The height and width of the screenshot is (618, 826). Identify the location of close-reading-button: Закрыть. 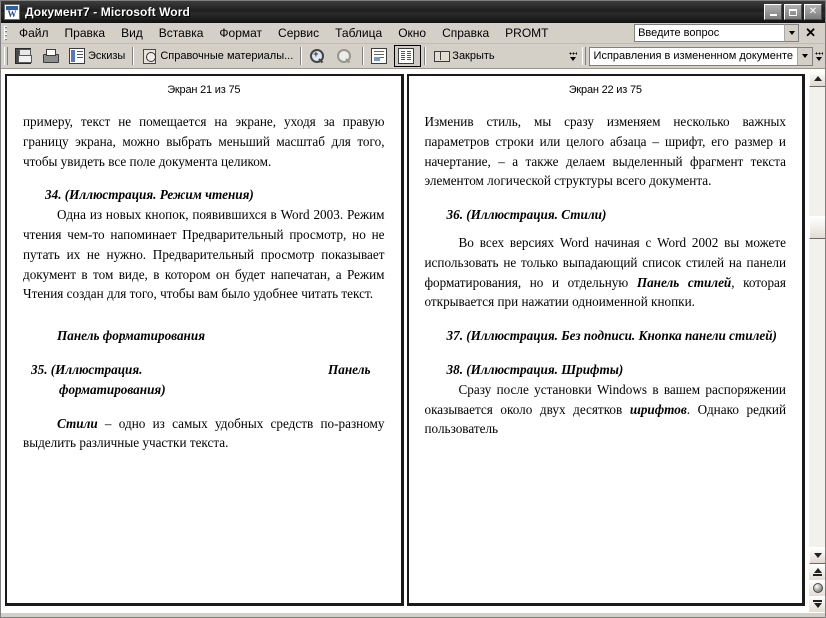
(463, 56).